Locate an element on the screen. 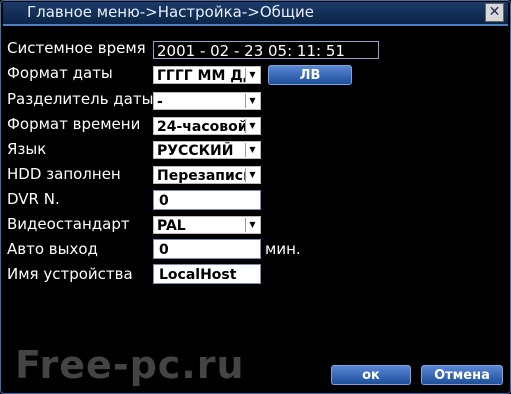 This screenshot has height=394, width=511. video-standard-value: PAL is located at coordinates (171, 226).